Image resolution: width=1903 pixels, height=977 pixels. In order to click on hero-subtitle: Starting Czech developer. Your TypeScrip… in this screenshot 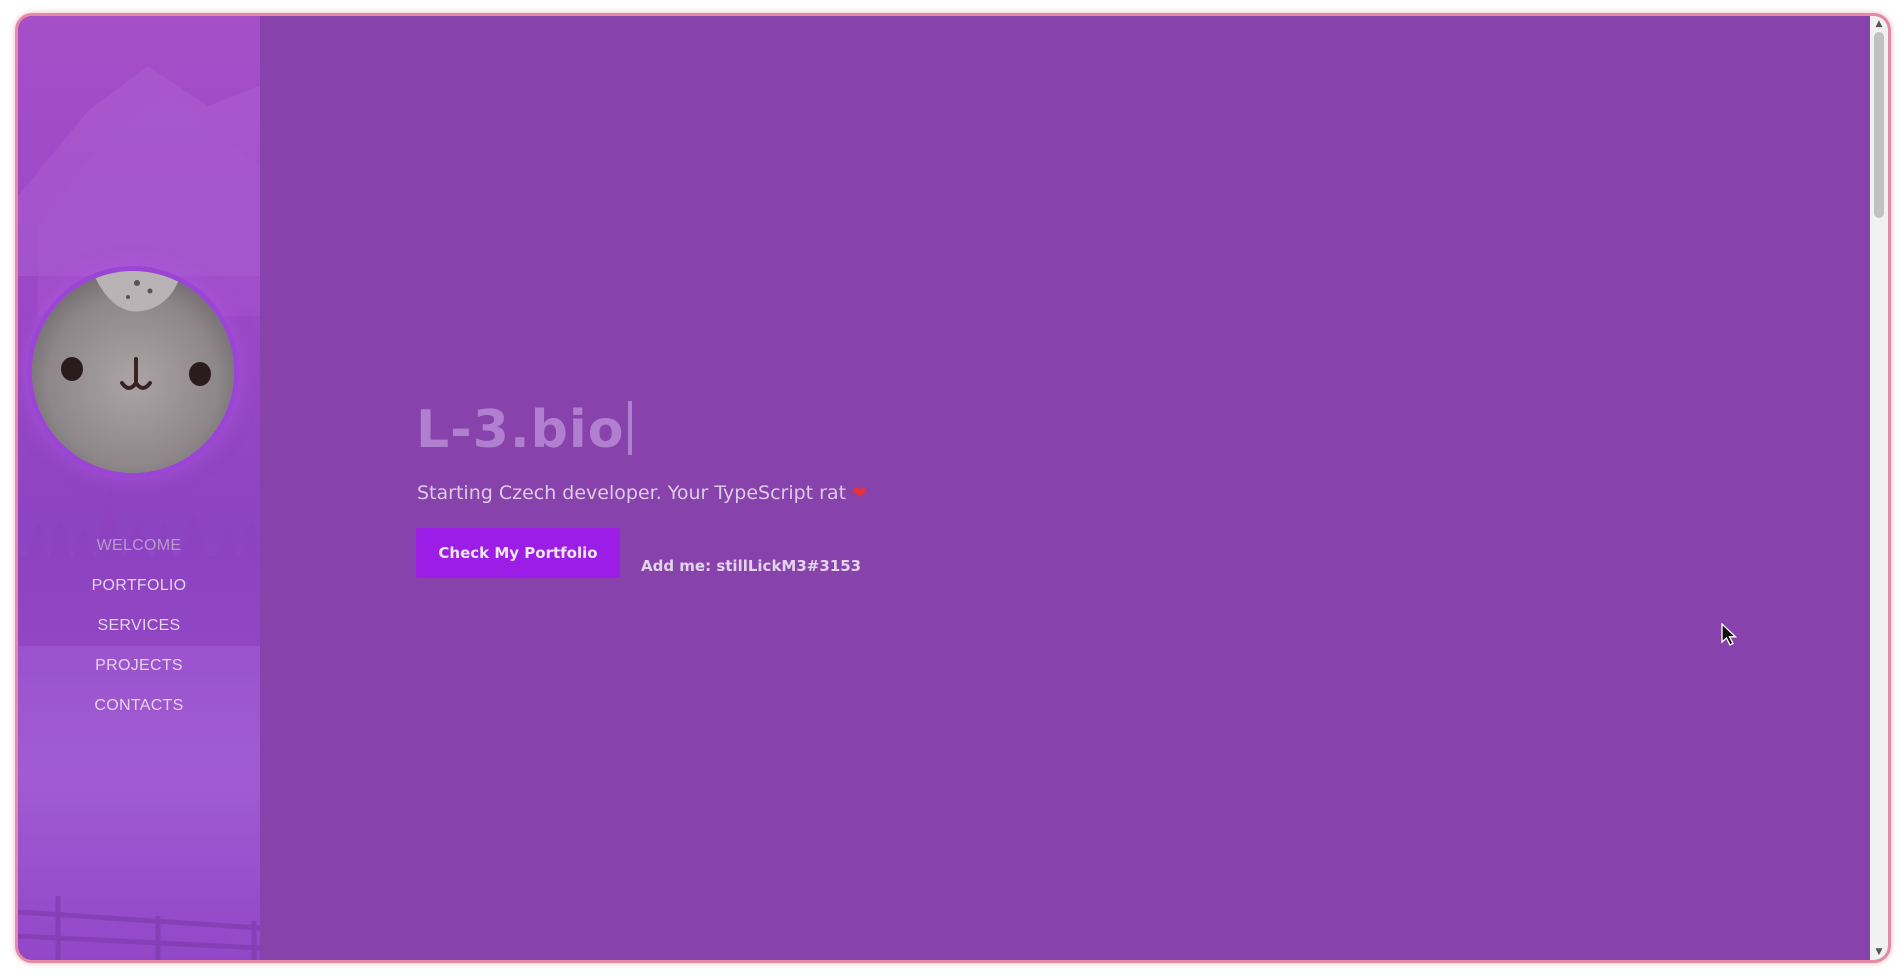, I will do `click(642, 493)`.